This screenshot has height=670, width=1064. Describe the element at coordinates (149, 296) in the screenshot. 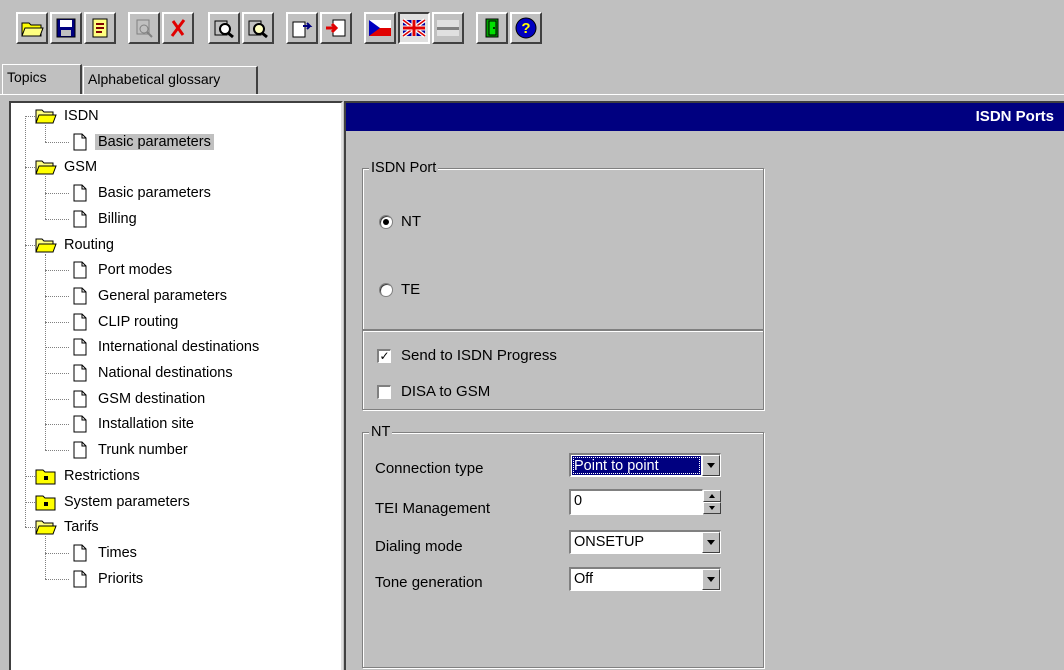

I see `tree-item: General parameters` at that location.